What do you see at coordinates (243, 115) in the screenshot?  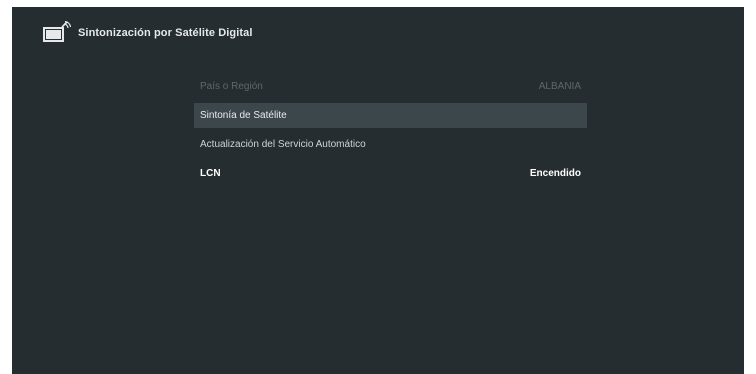 I see `menu-item-label: Sintonía de Satélite` at bounding box center [243, 115].